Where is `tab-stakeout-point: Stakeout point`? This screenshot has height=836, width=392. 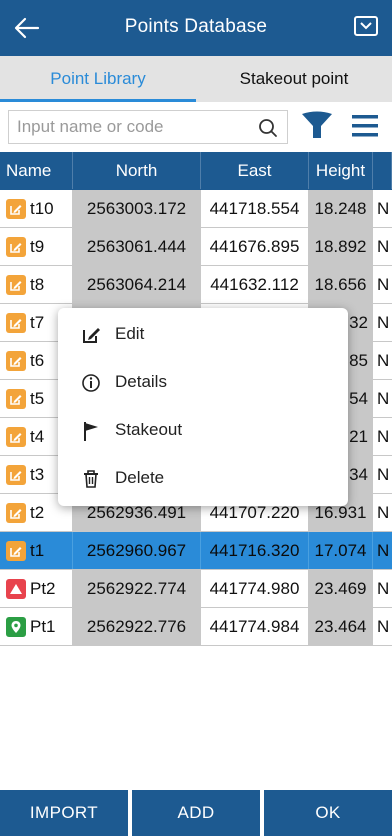
tab-stakeout-point: Stakeout point is located at coordinates (294, 79).